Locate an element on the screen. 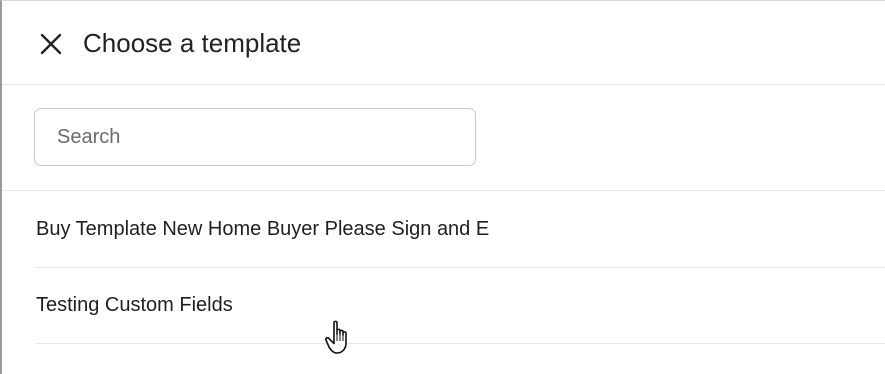 The height and width of the screenshot is (374, 885). close-button is located at coordinates (51, 44).